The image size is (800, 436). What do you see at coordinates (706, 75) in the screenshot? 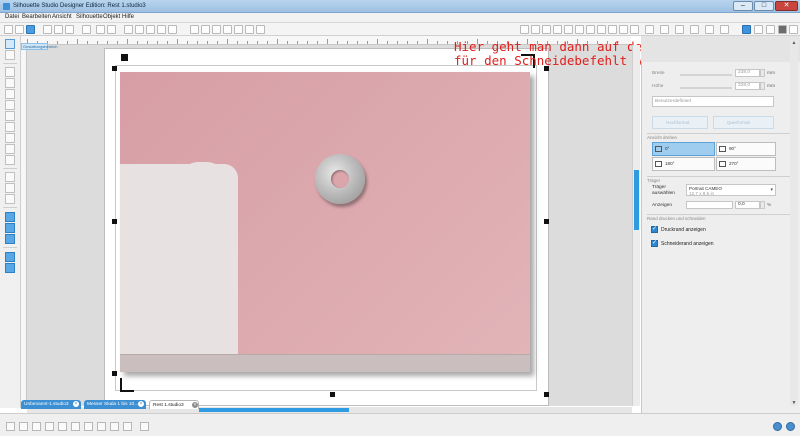
I see `width-slider` at bounding box center [706, 75].